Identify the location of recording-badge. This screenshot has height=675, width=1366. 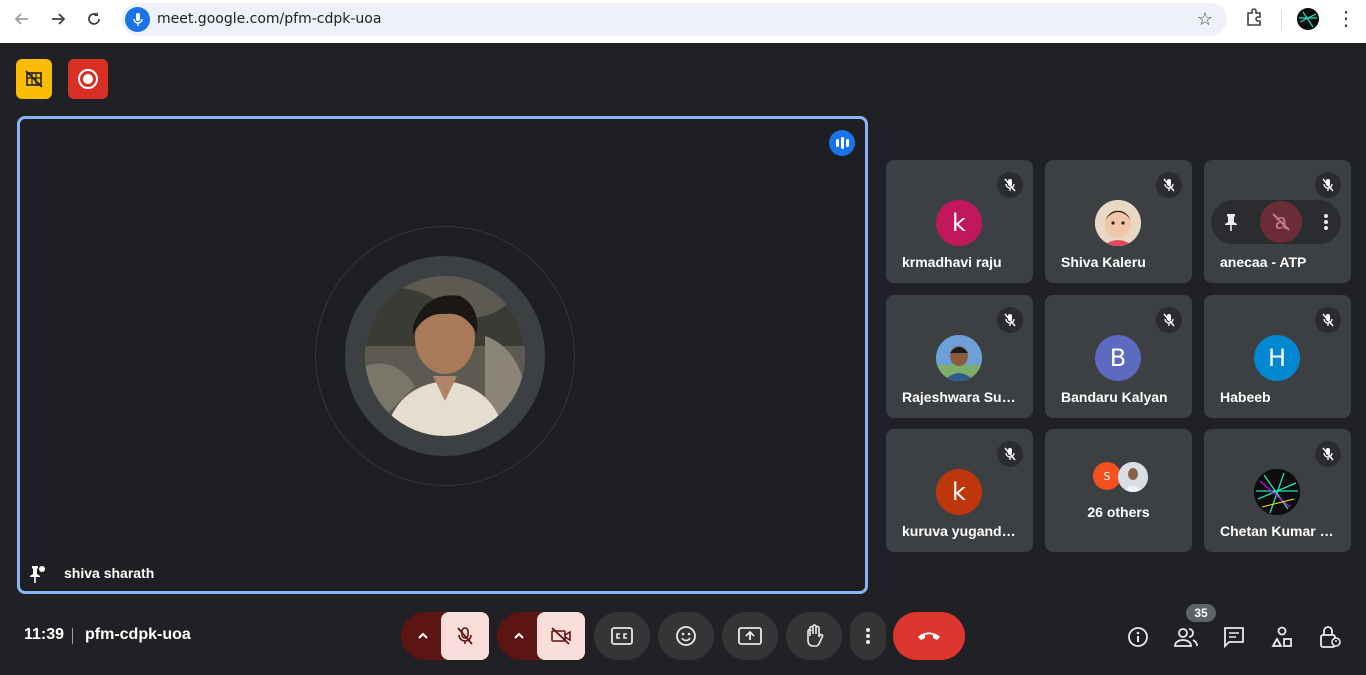
(88, 79).